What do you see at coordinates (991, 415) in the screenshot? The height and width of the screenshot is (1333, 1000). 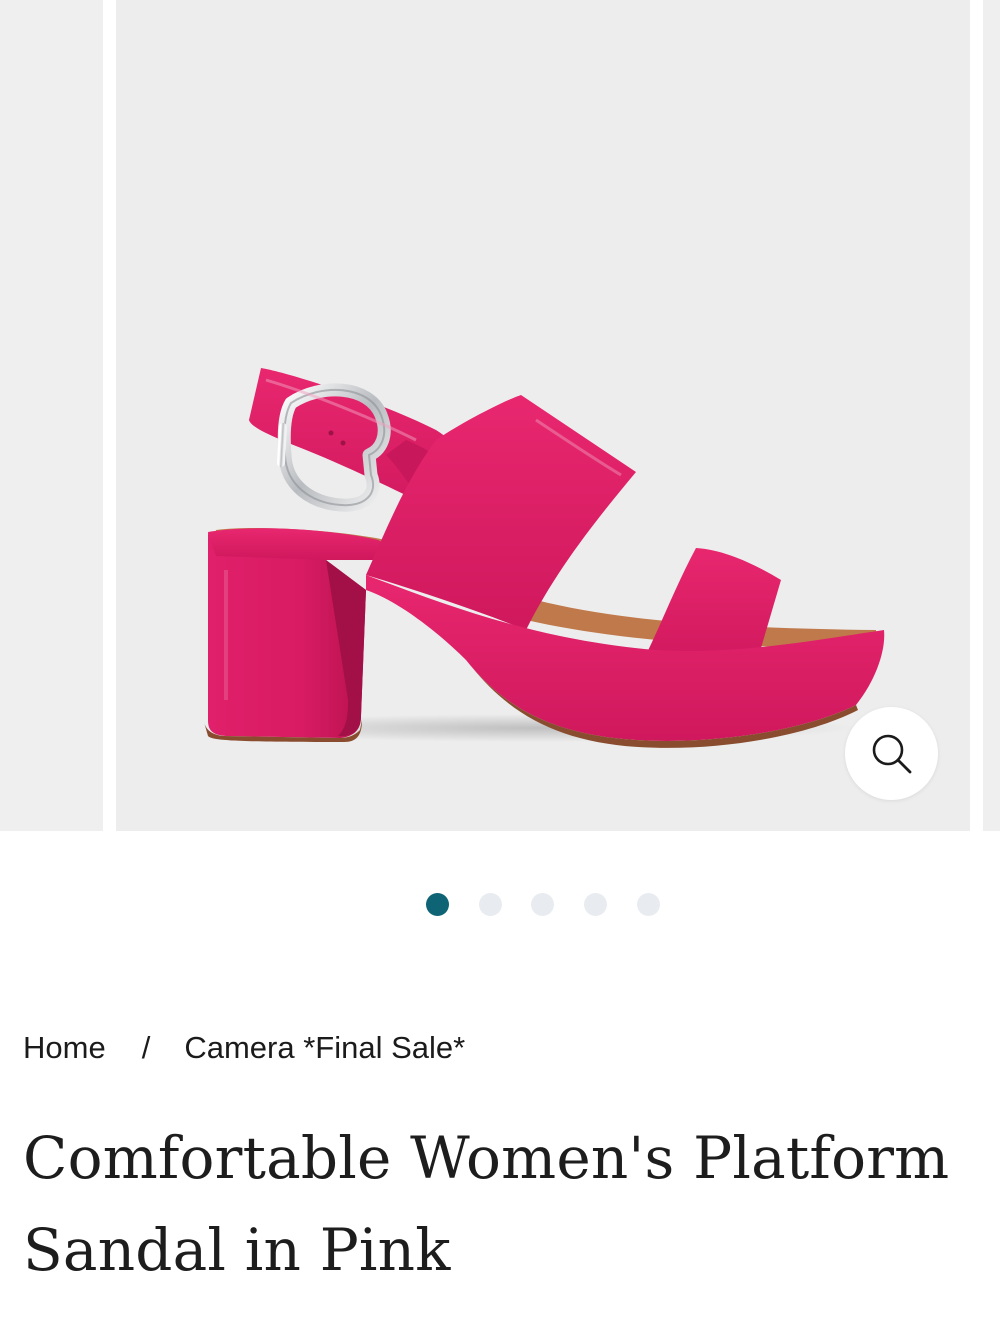 I see `next-slide-peek` at bounding box center [991, 415].